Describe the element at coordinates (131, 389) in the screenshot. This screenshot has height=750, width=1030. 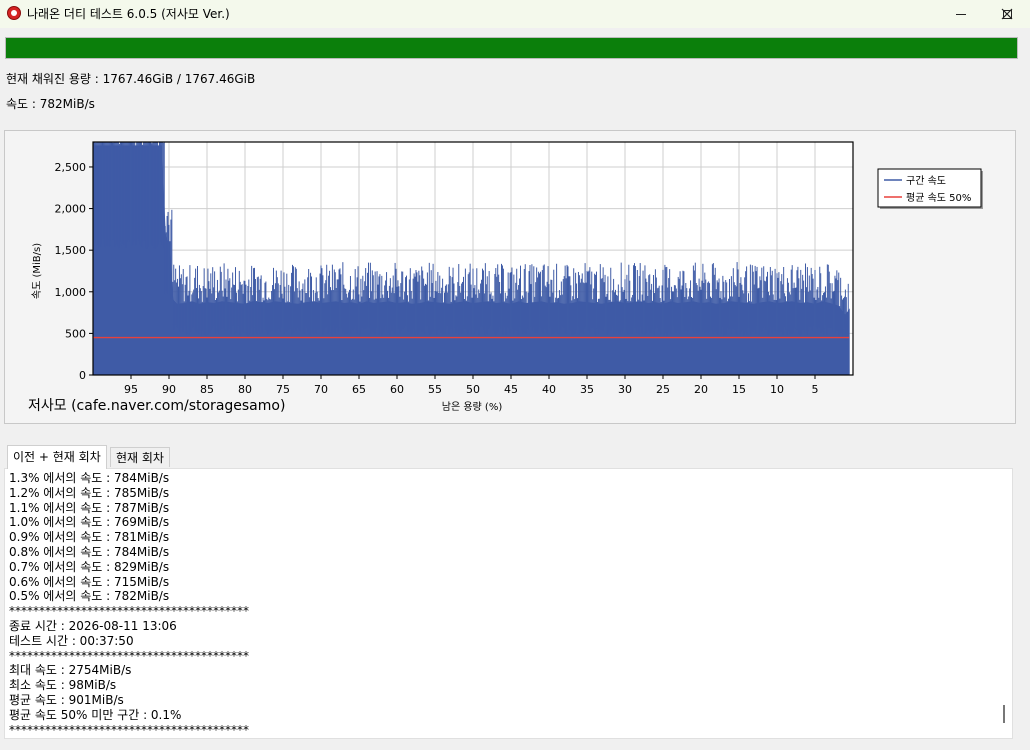
I see `x-tick-label: 95` at that location.